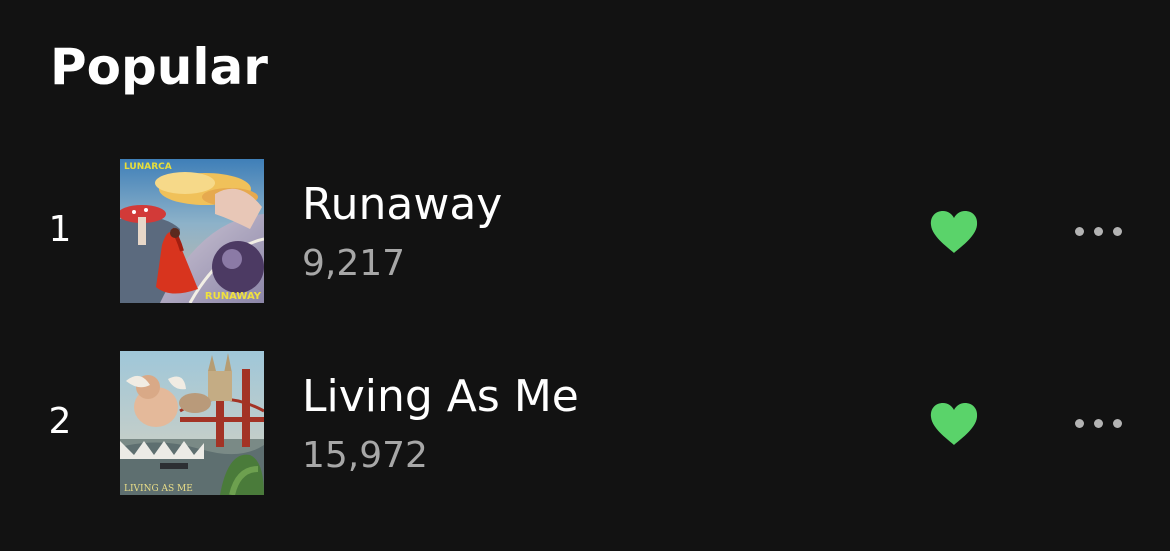 The image size is (1170, 551). Describe the element at coordinates (365, 455) in the screenshot. I see `play-count: 15,972` at that location.